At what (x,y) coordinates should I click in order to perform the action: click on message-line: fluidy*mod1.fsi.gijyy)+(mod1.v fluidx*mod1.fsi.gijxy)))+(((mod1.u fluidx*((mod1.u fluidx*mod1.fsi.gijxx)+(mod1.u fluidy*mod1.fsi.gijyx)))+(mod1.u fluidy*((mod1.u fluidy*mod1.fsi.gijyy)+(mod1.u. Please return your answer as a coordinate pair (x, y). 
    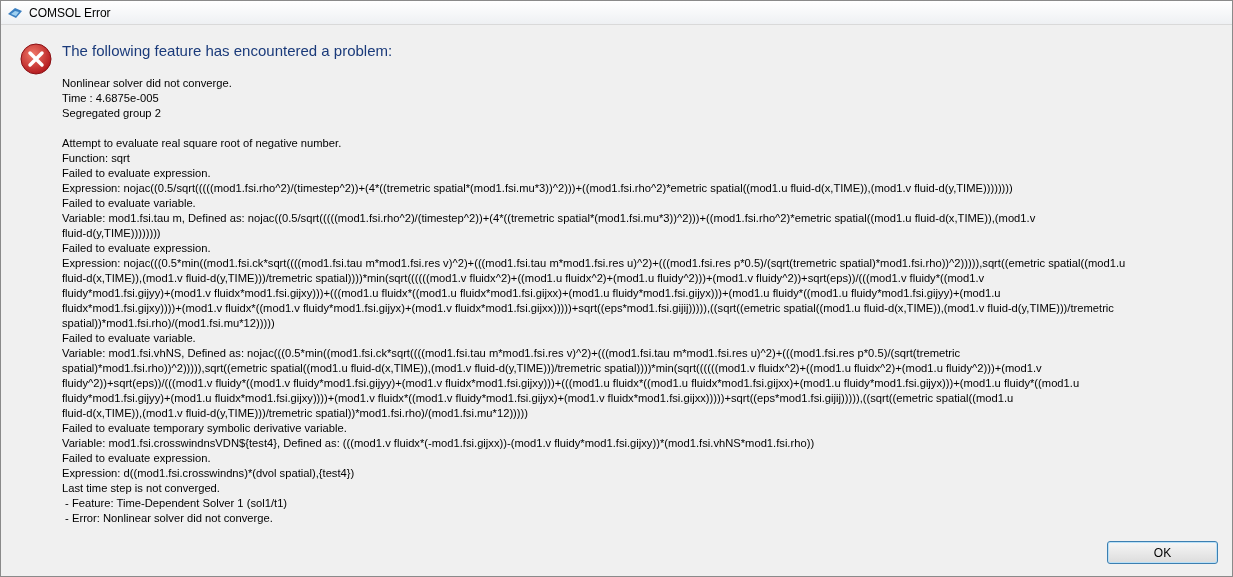
    Looking at the image, I should click on (532, 293).